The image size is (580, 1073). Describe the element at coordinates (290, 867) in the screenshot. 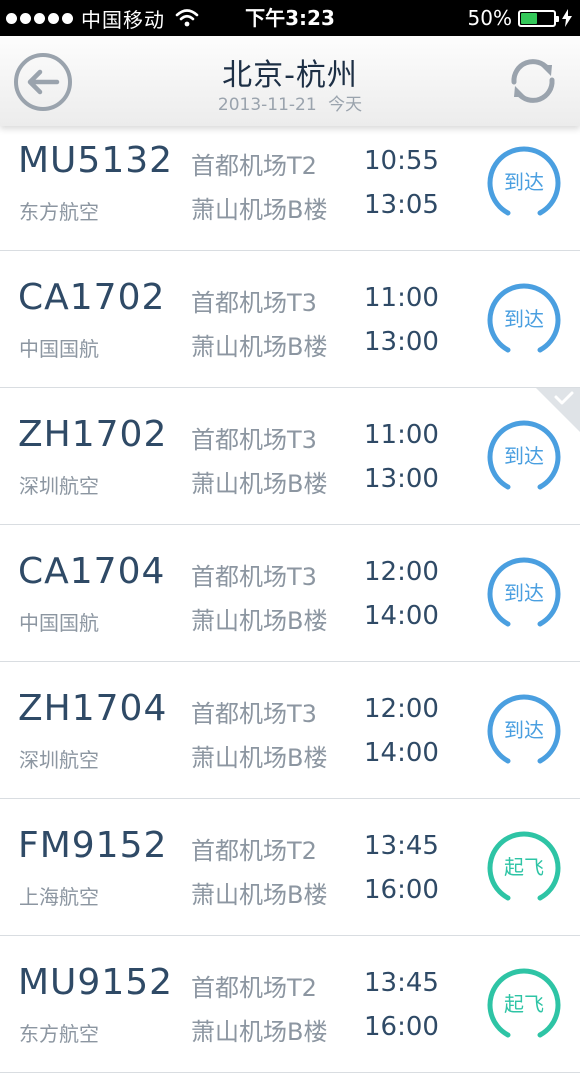

I see `flight-row: FM9152 上海航空 首都机场T2 萧山机场B楼 13:45 16:00 起飞` at that location.